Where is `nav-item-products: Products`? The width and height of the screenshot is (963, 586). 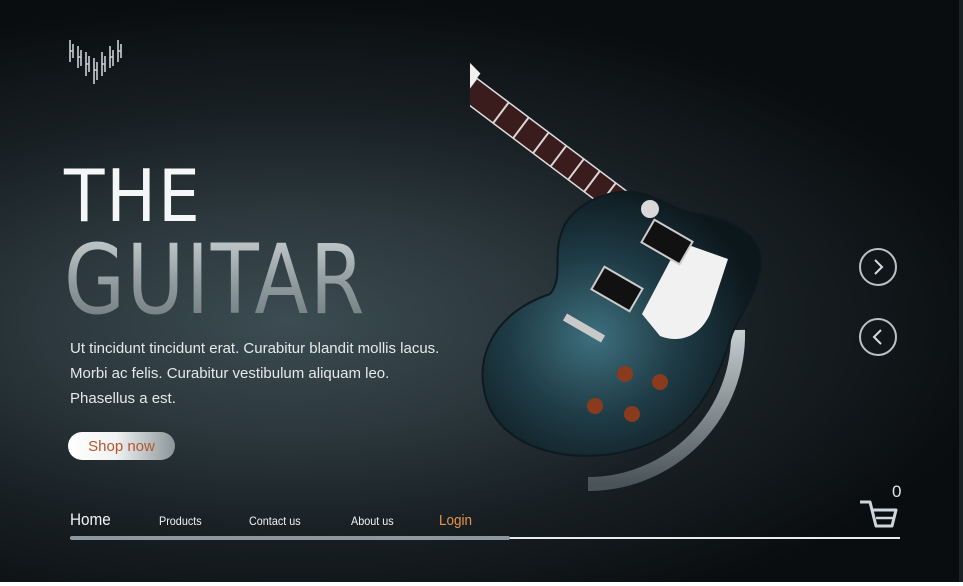 nav-item-products: Products is located at coordinates (180, 521).